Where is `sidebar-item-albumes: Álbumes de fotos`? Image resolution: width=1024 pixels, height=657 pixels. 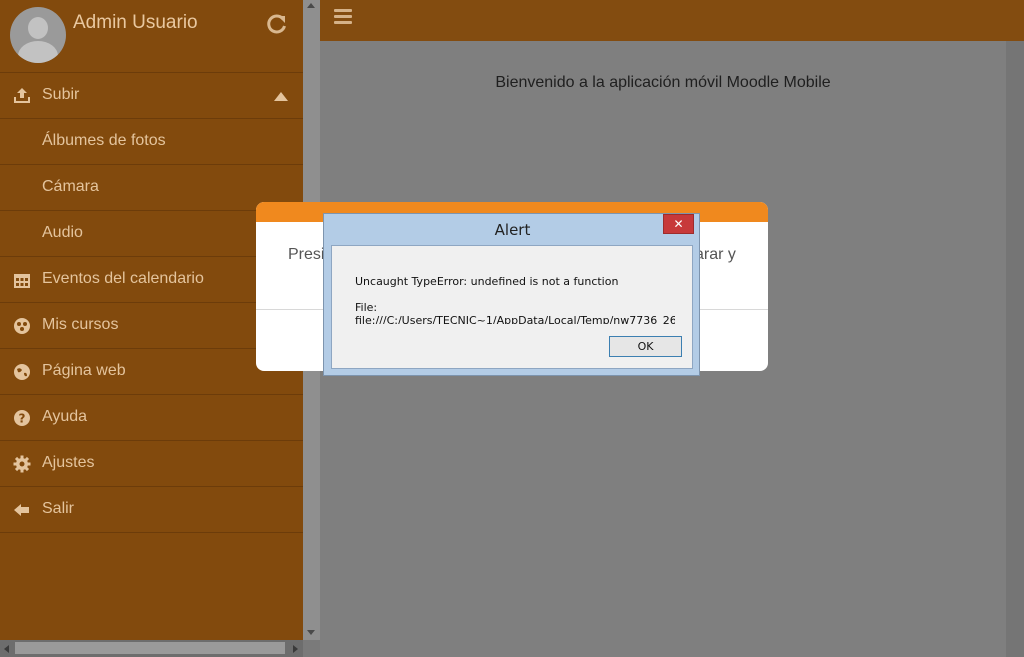
sidebar-item-albumes: Álbumes de fotos is located at coordinates (151, 142).